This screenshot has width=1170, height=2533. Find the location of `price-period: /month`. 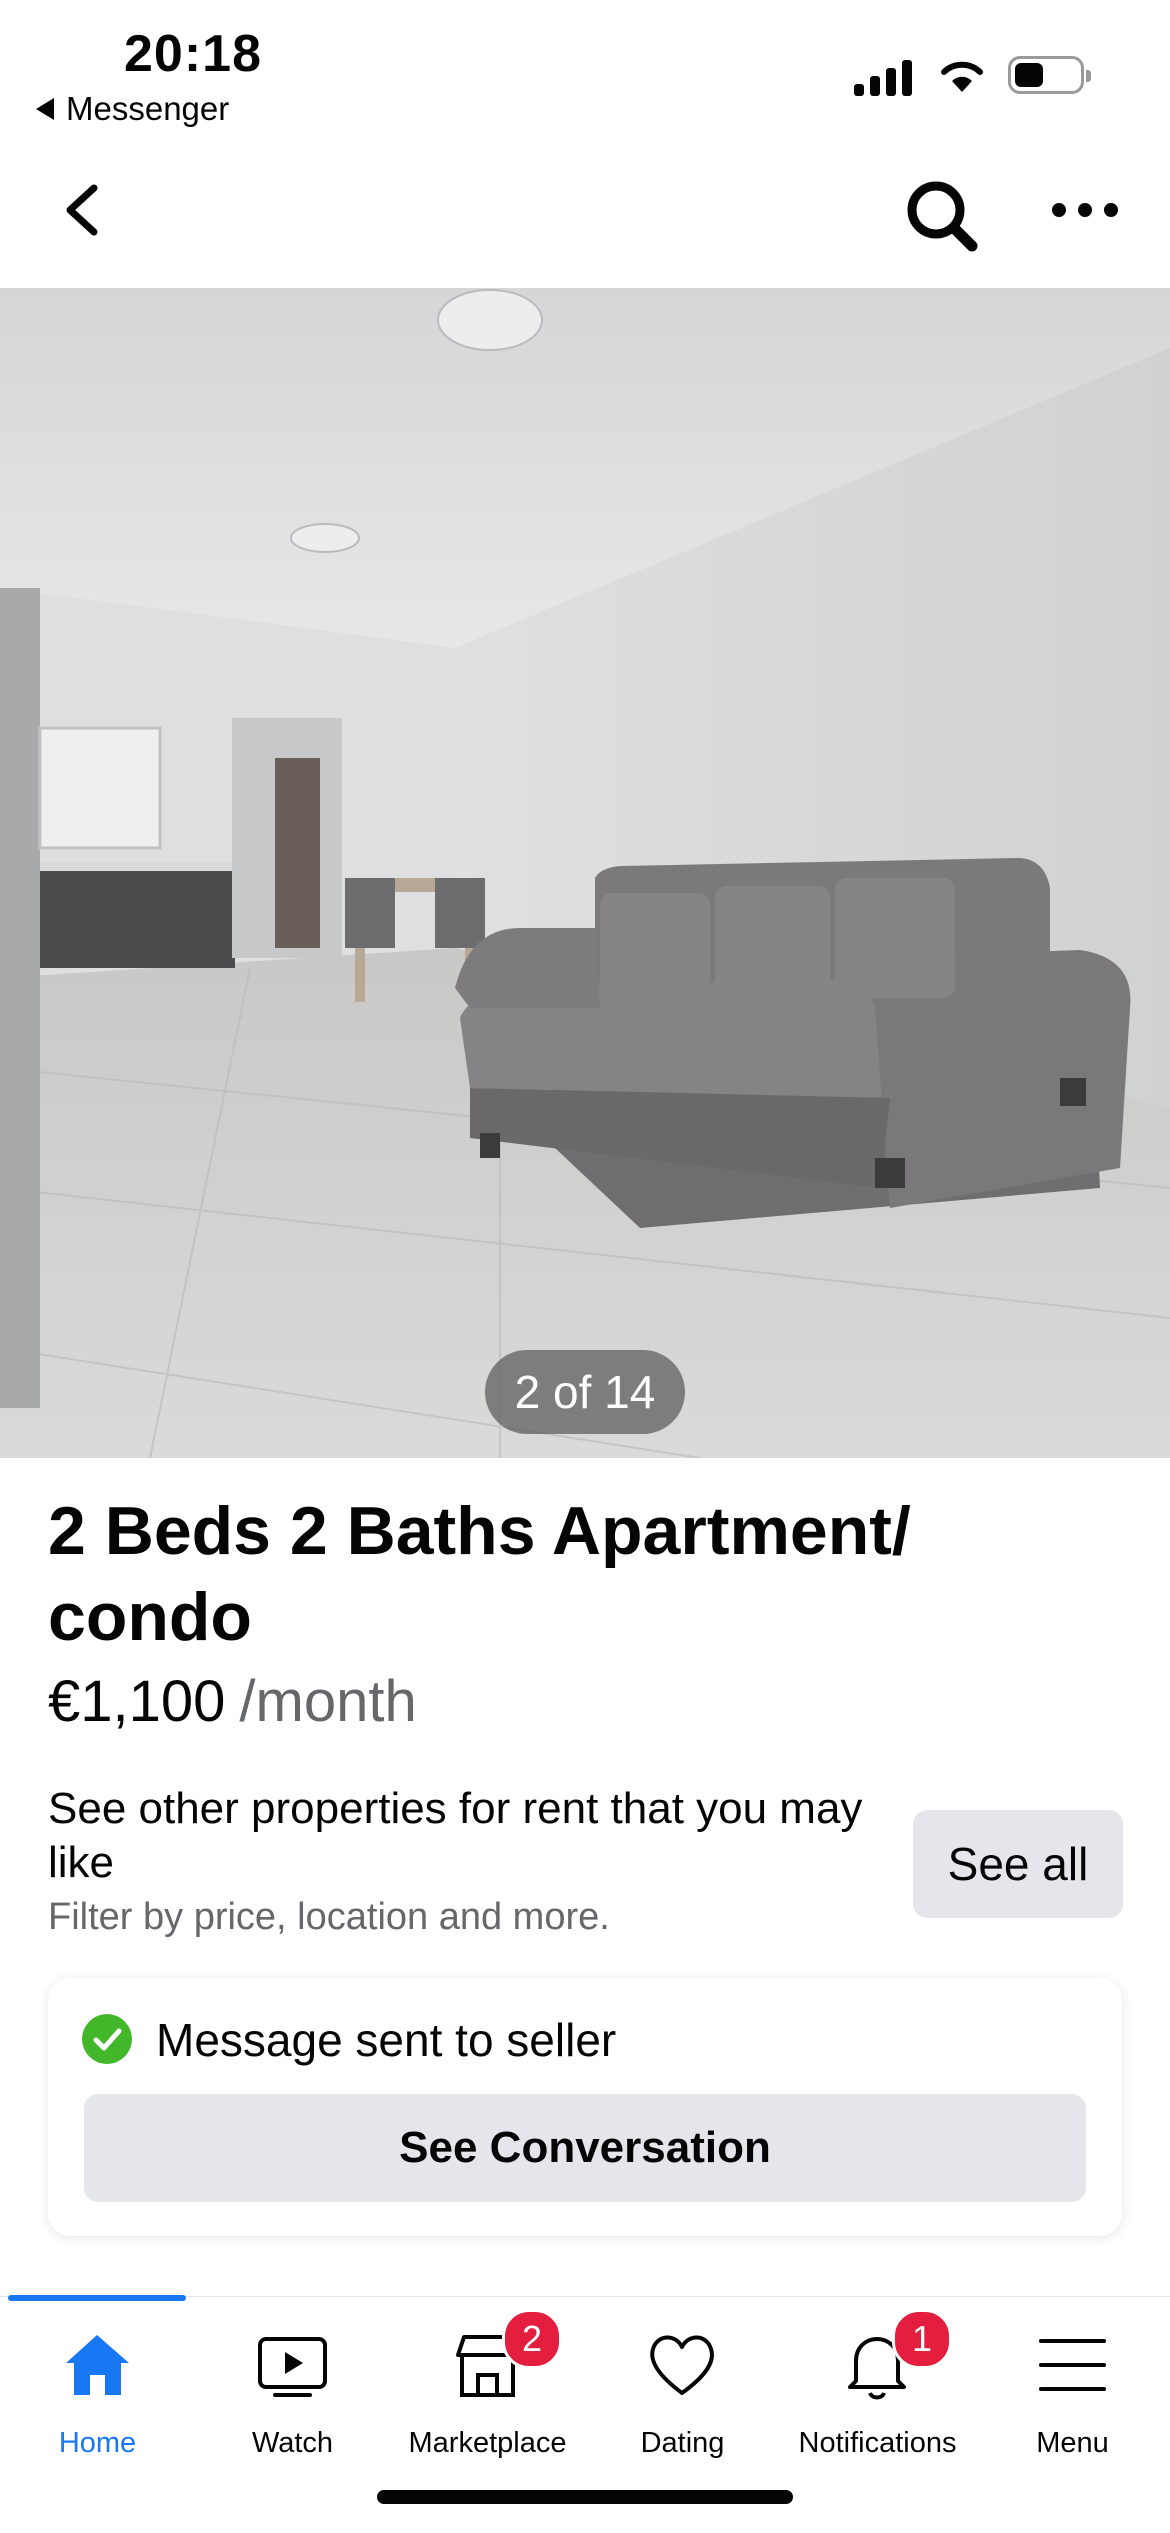

price-period: /month is located at coordinates (328, 1701).